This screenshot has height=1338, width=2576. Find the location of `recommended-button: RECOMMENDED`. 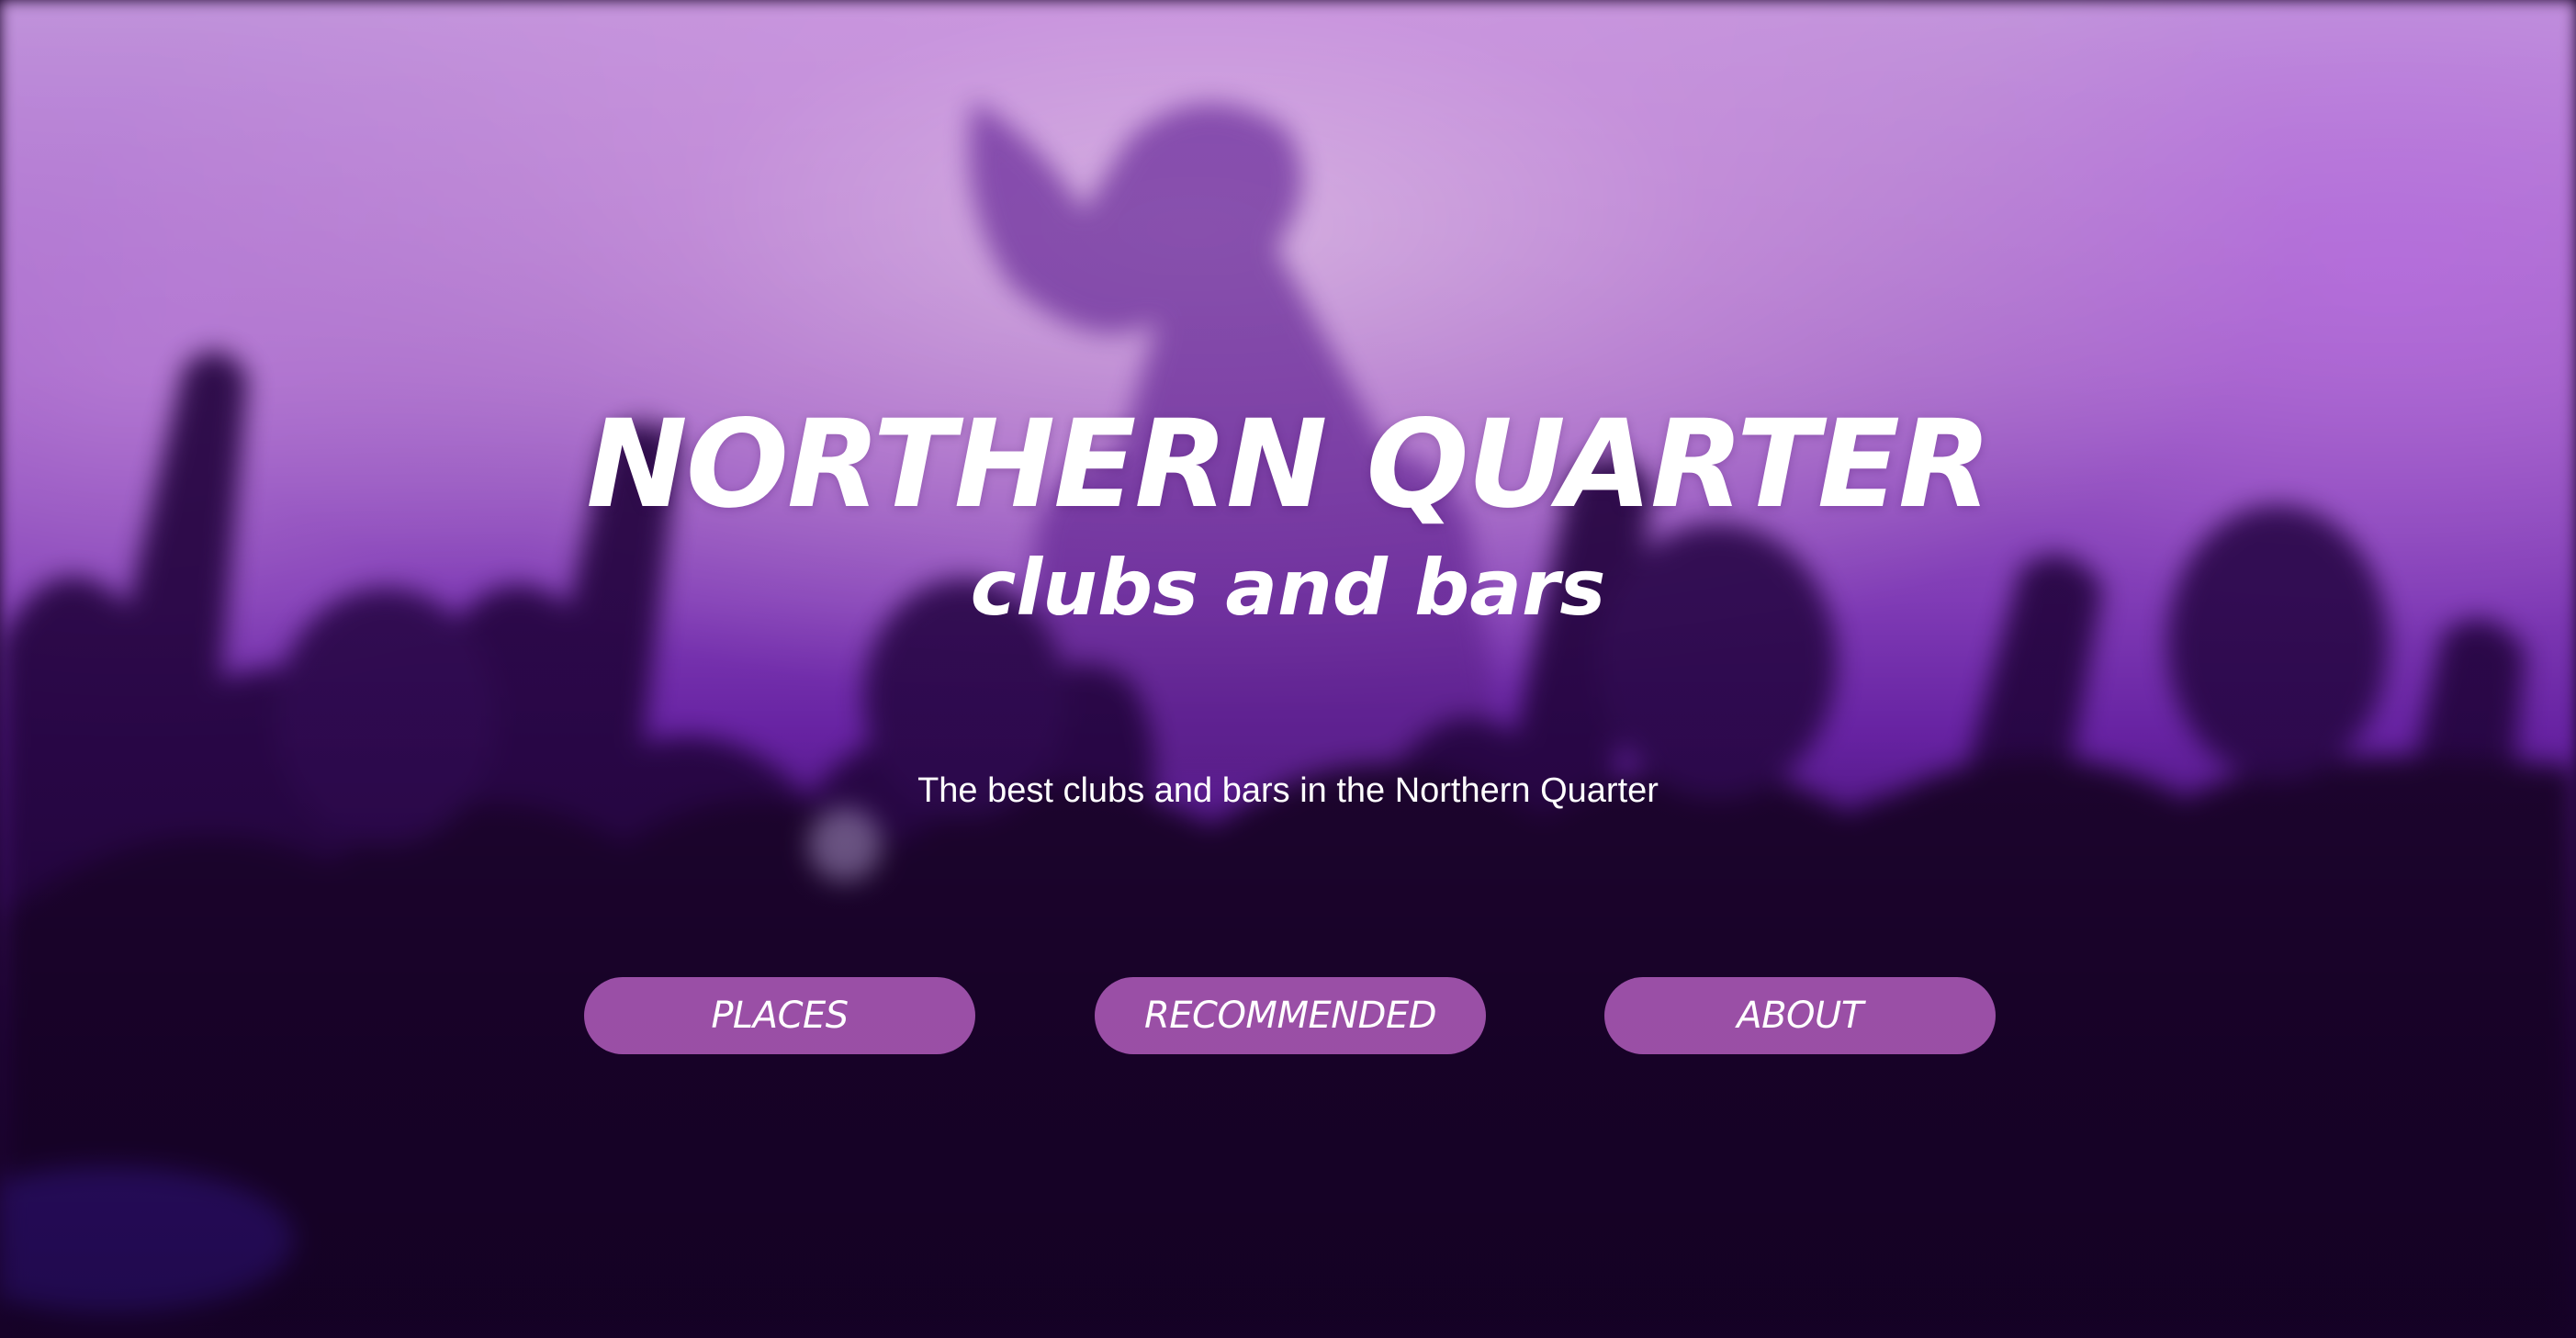

recommended-button: RECOMMENDED is located at coordinates (1290, 1015).